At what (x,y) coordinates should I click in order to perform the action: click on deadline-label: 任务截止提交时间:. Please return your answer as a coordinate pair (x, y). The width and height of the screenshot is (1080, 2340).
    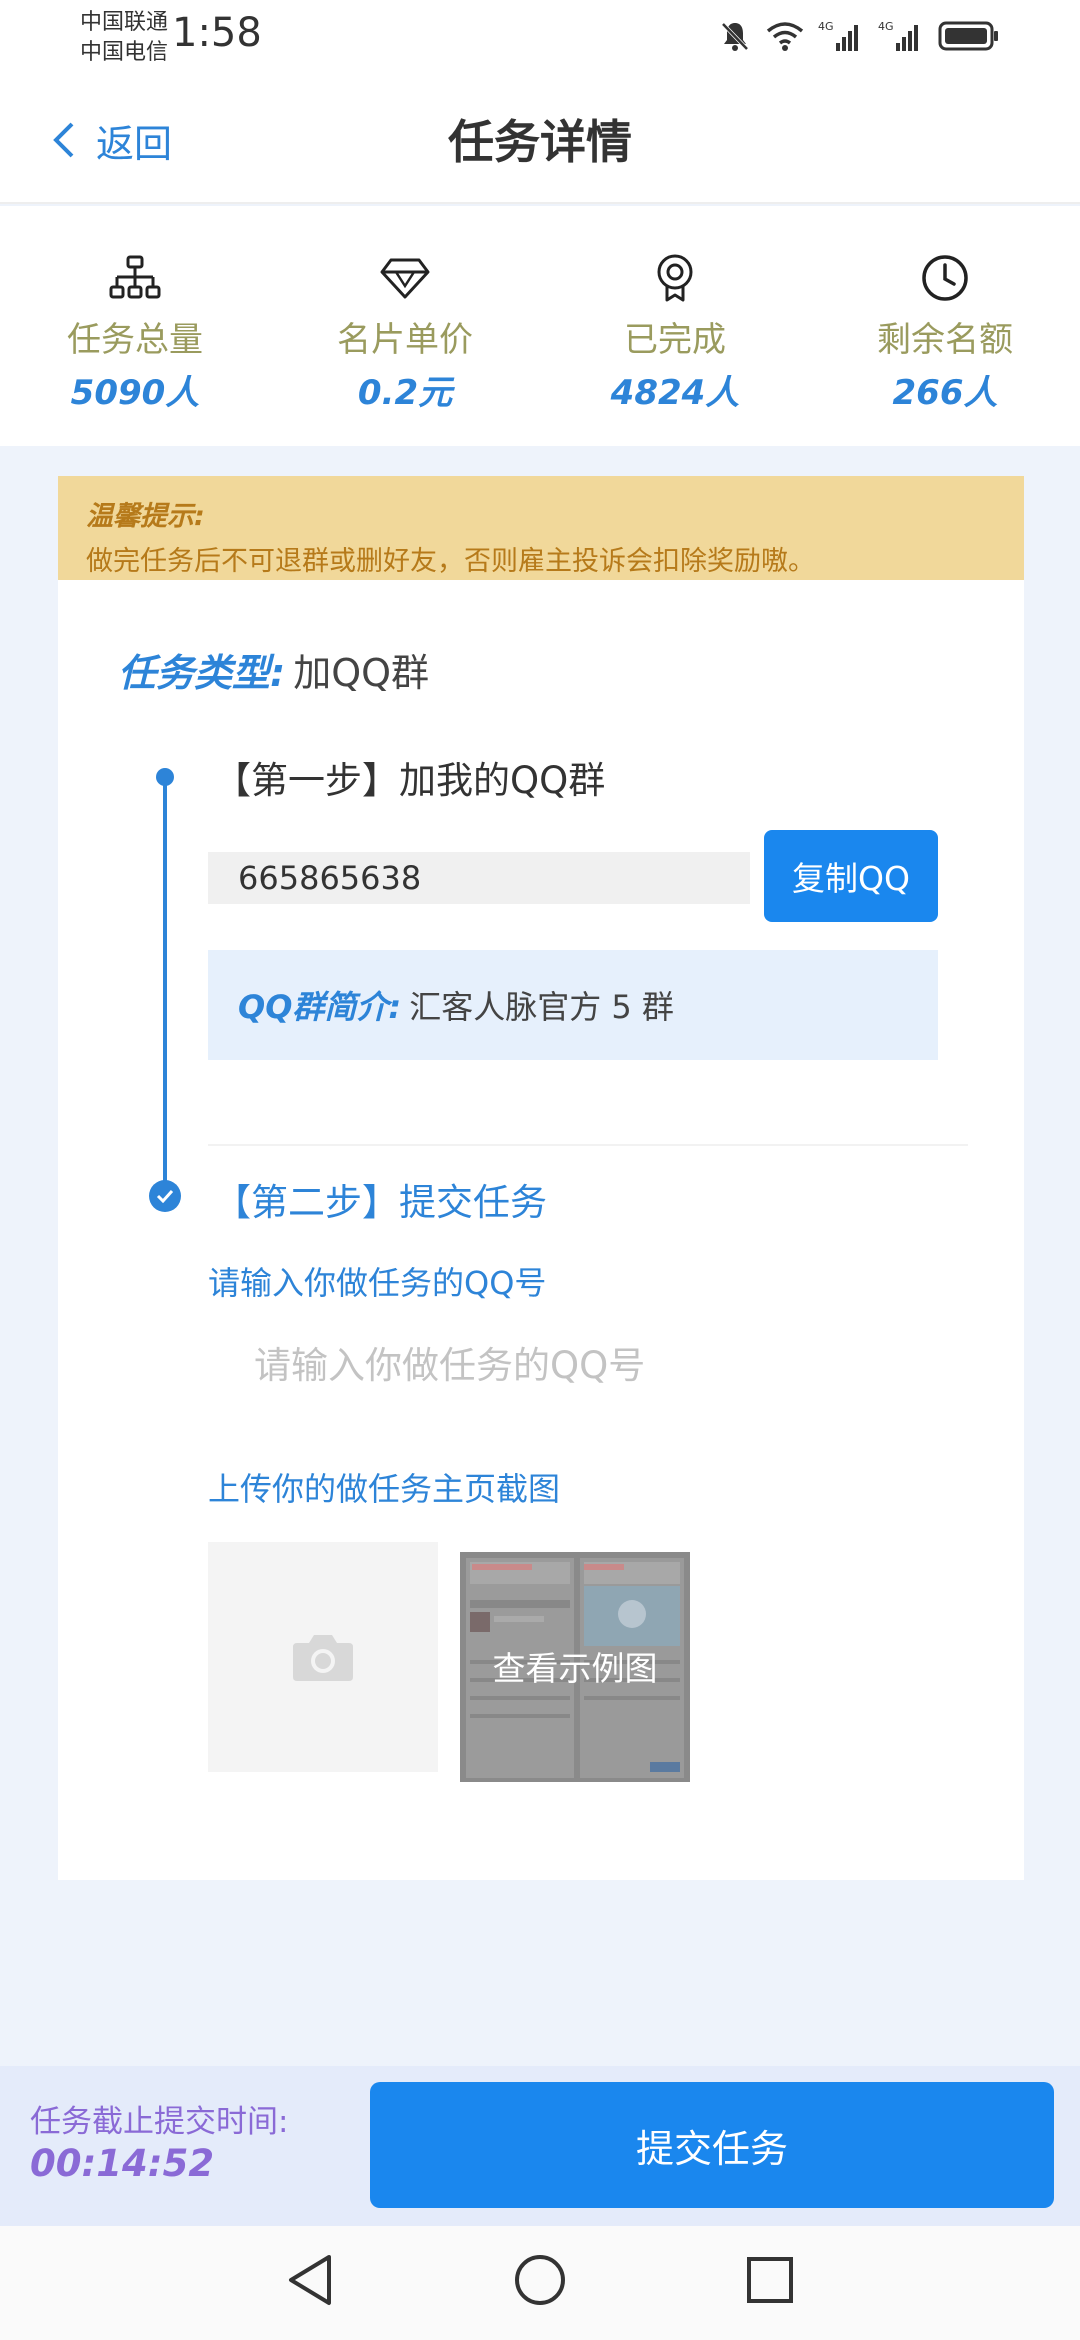
    Looking at the image, I should click on (159, 2122).